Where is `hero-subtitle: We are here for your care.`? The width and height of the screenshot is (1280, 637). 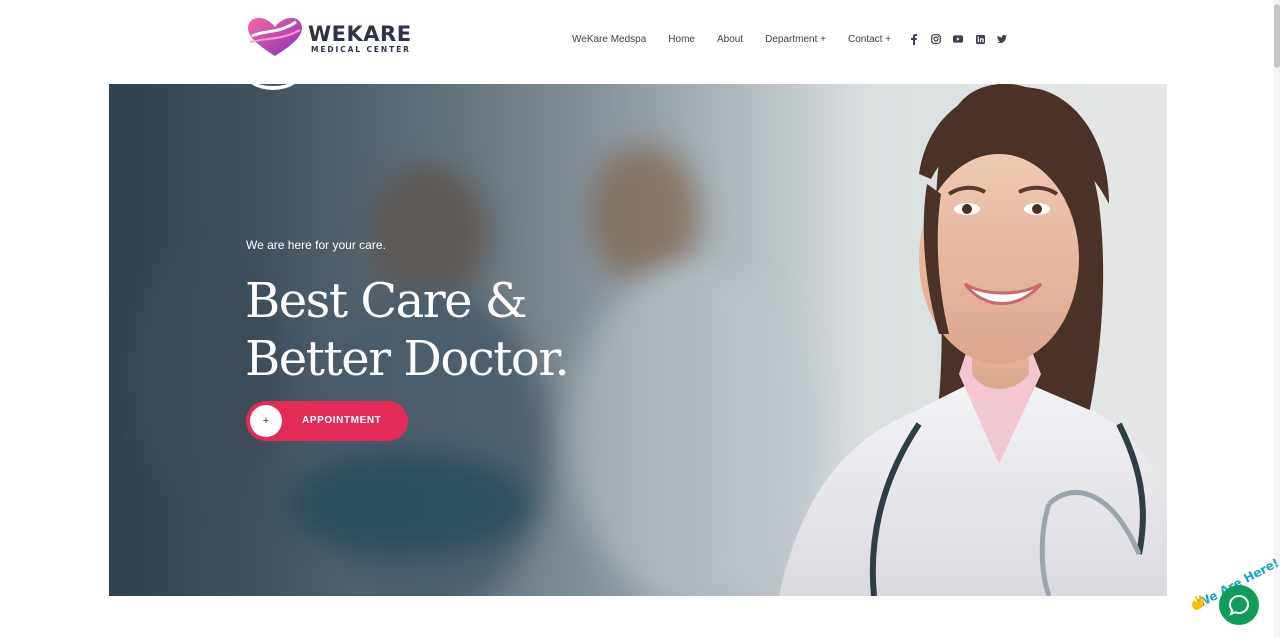
hero-subtitle: We are here for your care. is located at coordinates (316, 245).